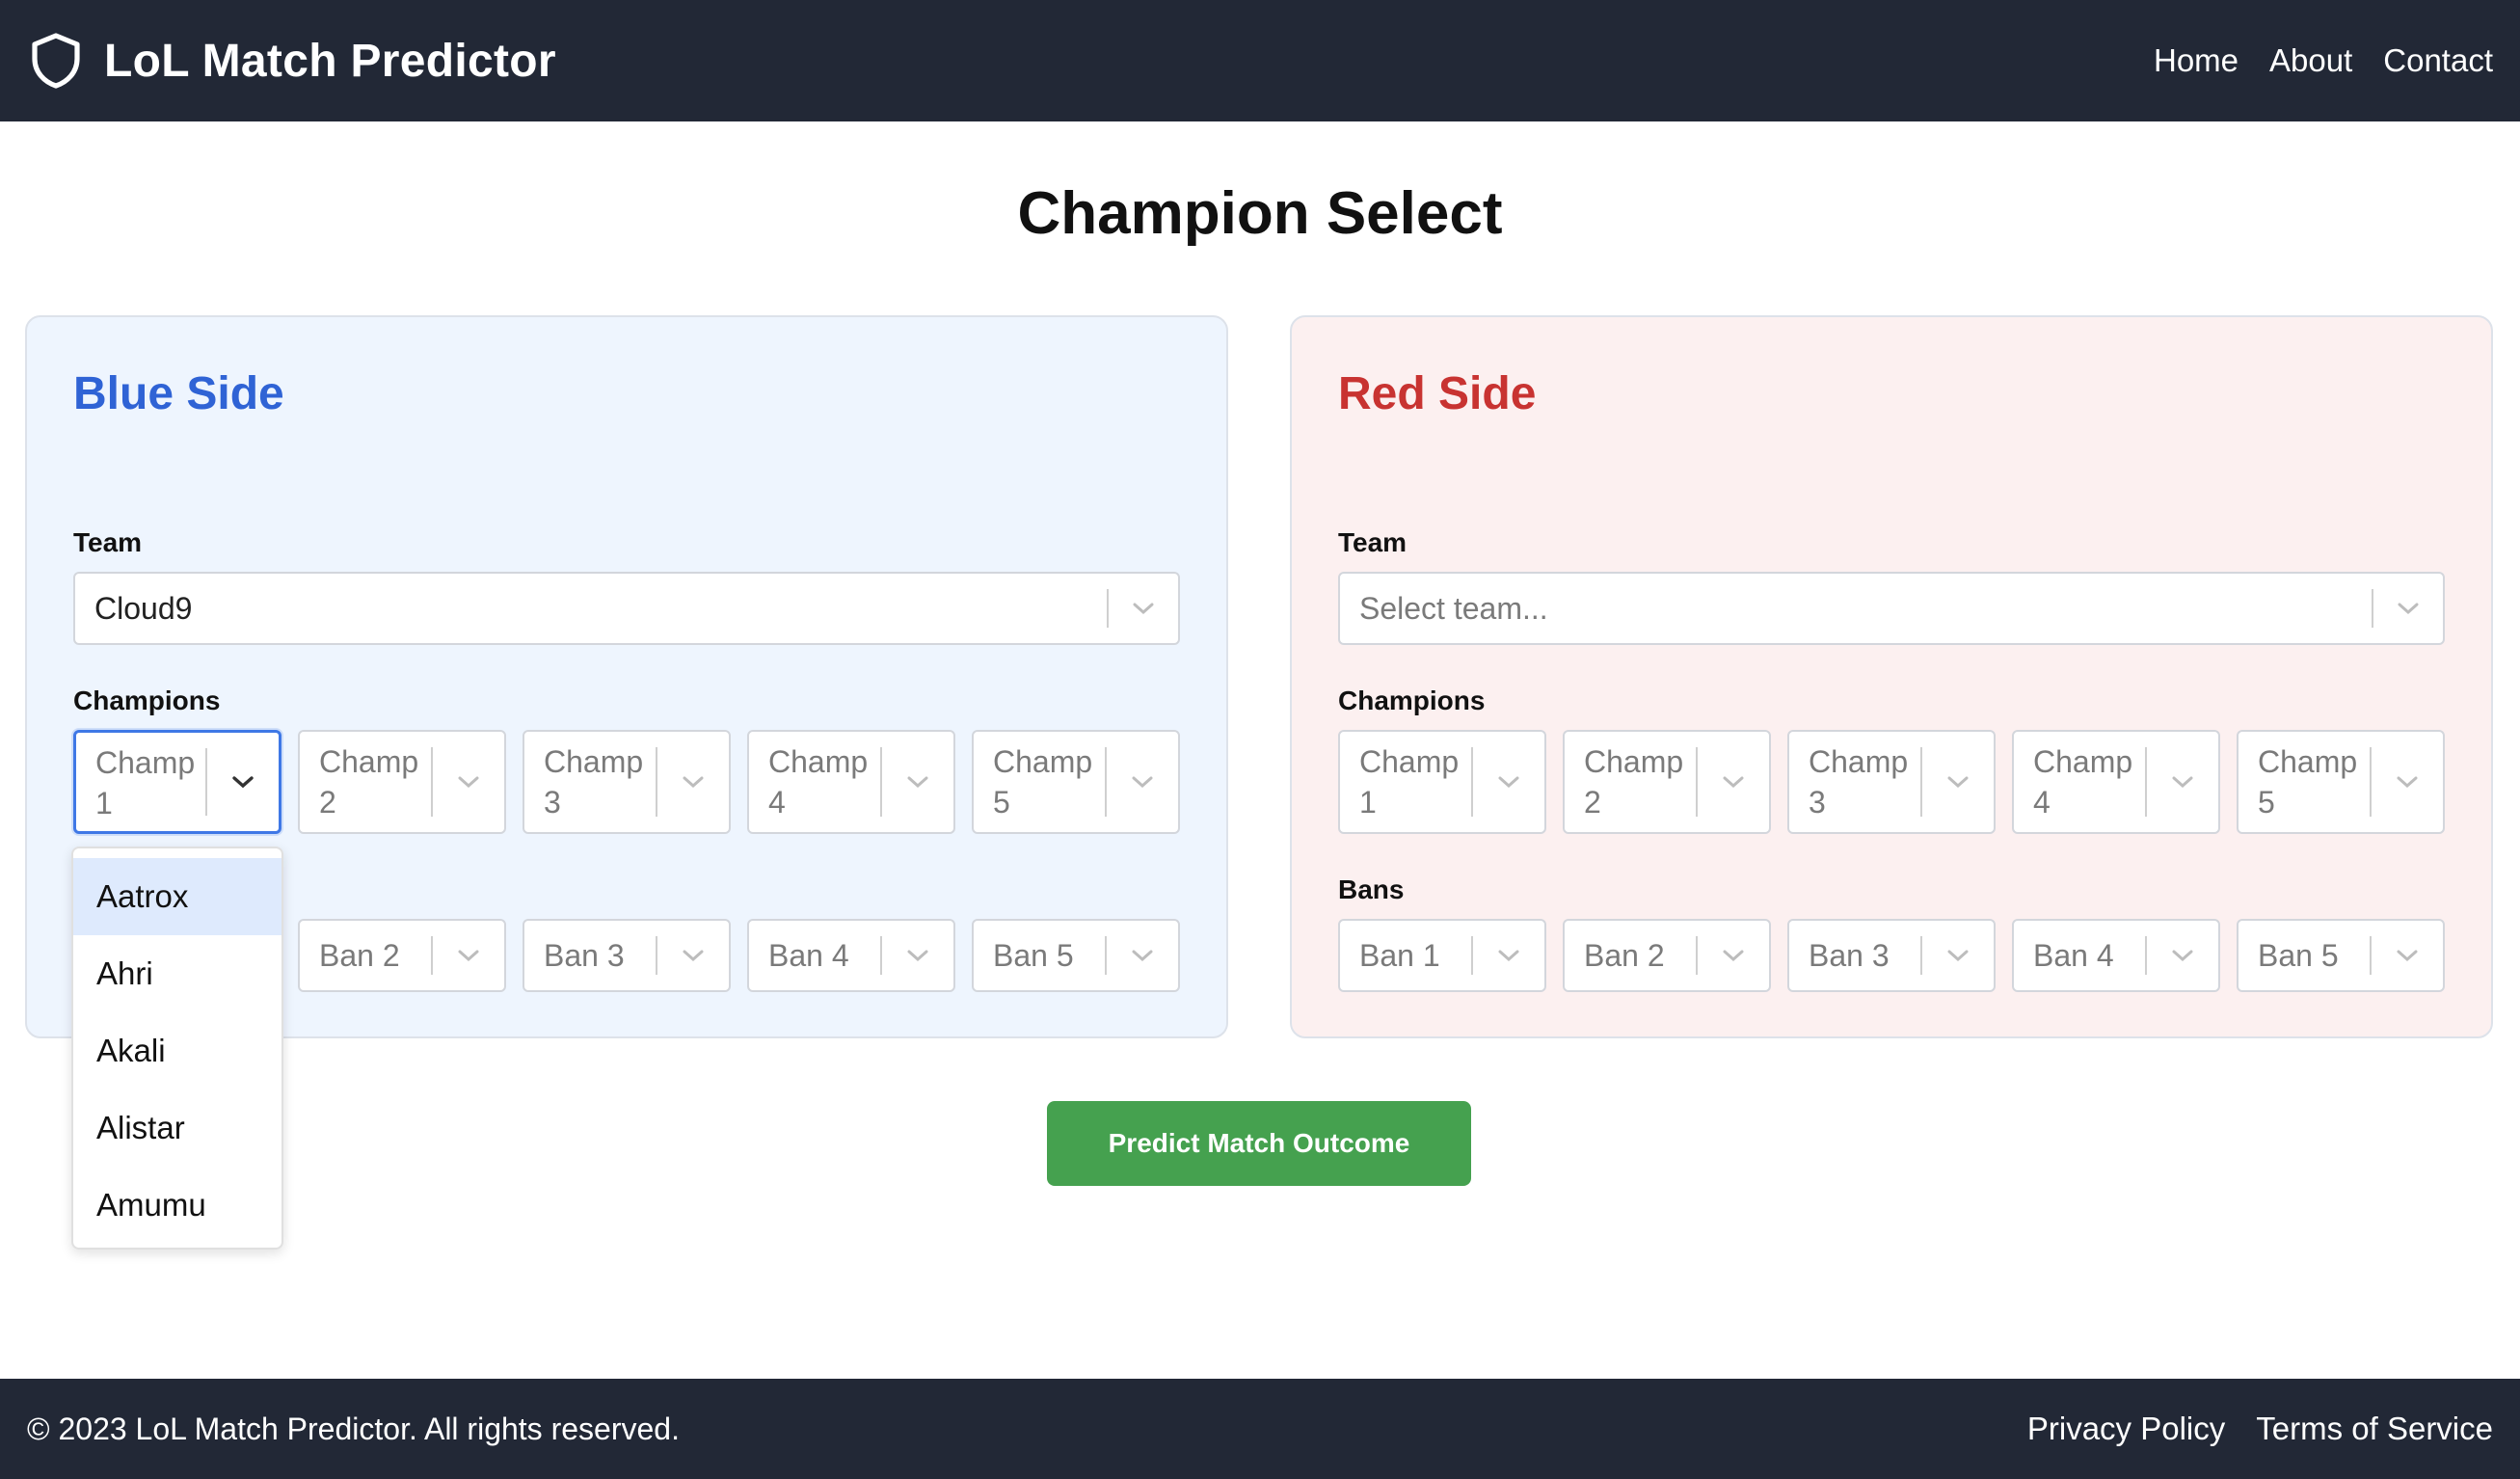  I want to click on red-champions-label: Champions, so click(1412, 700).